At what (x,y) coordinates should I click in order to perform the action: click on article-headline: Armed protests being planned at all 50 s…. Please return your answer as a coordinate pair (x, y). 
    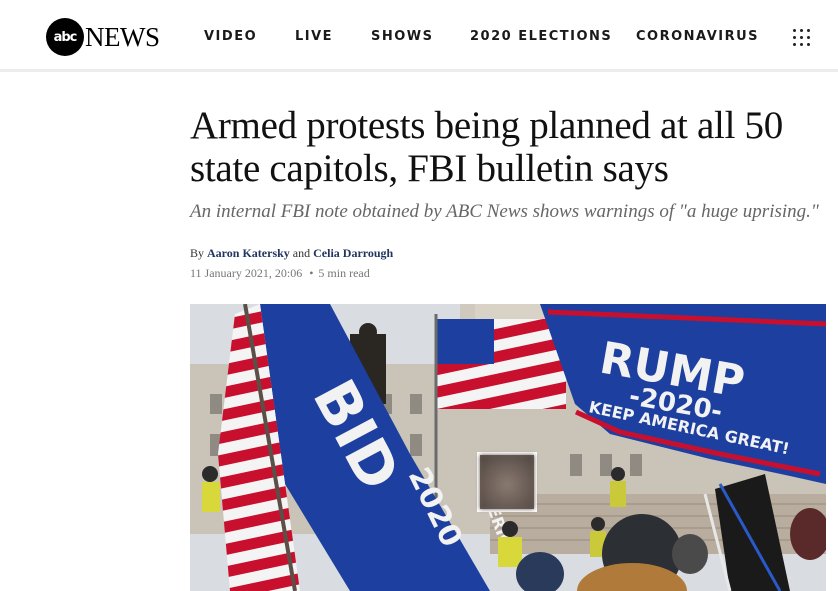
    Looking at the image, I should click on (486, 147).